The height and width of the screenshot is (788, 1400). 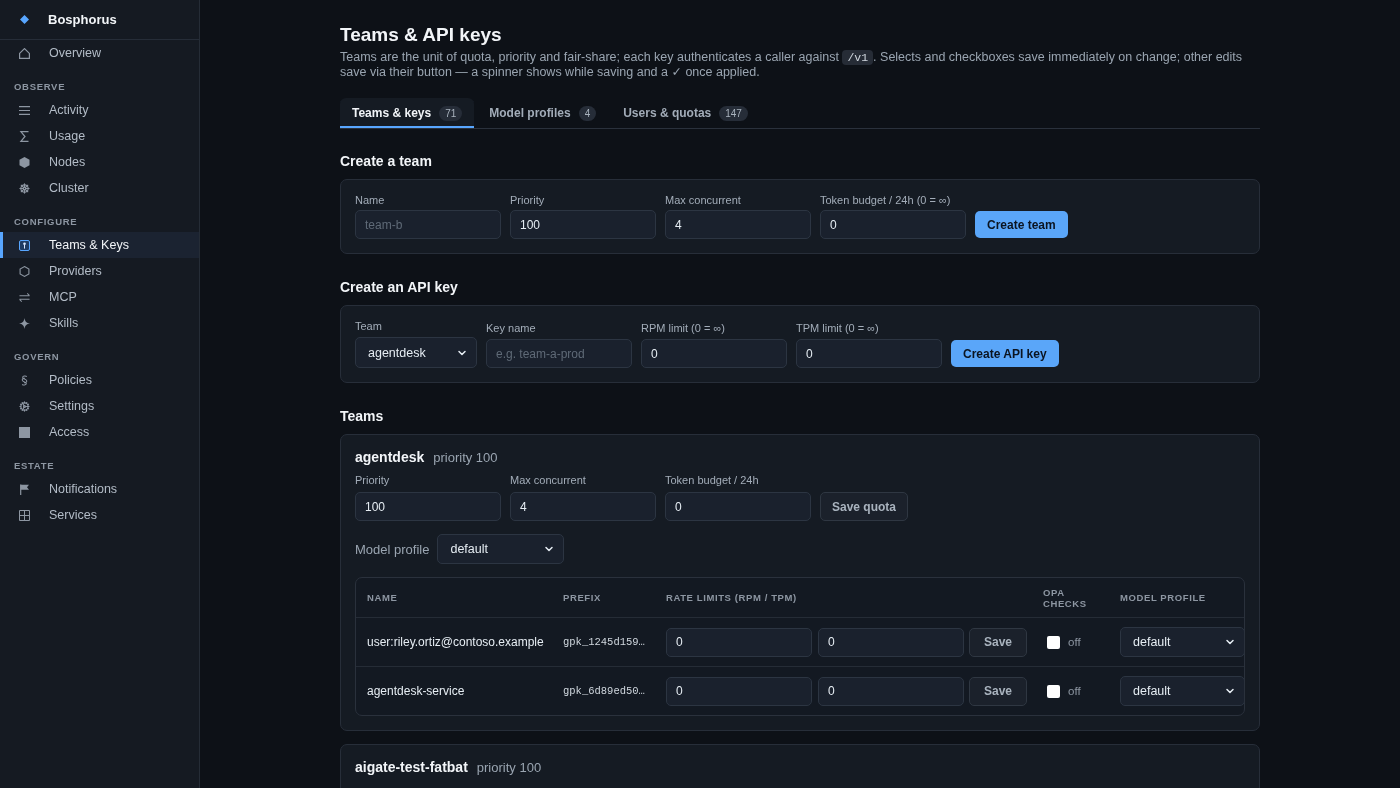 I want to click on nav-item: Overview, so click(x=99, y=53).